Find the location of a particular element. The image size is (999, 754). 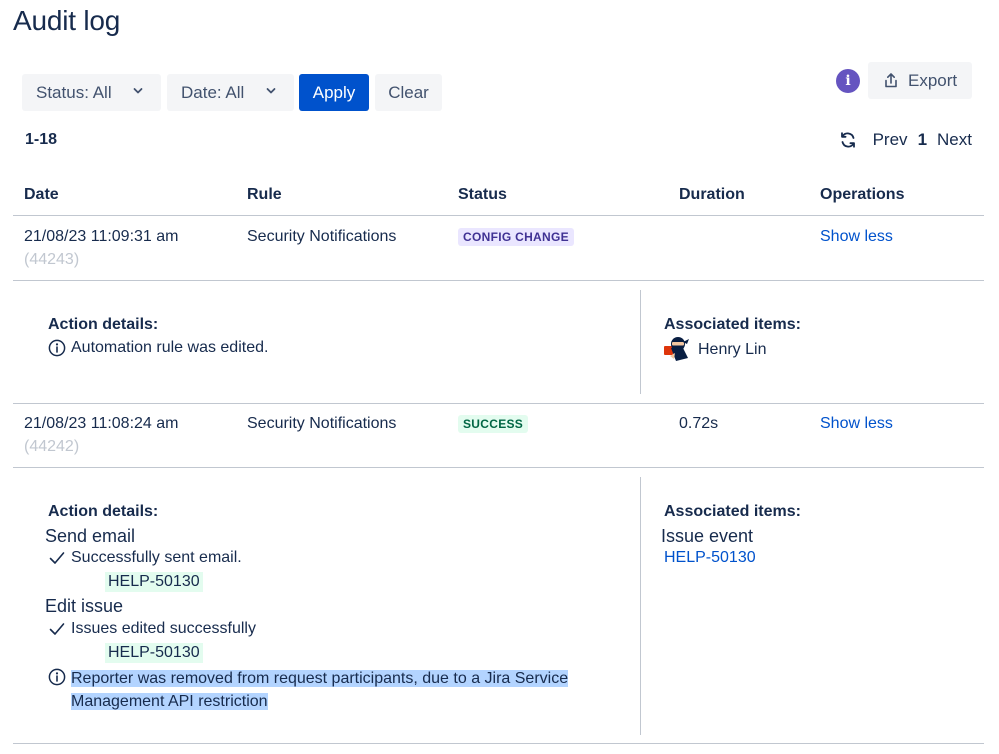

action-message: Automation rule was edited. is located at coordinates (158, 348).